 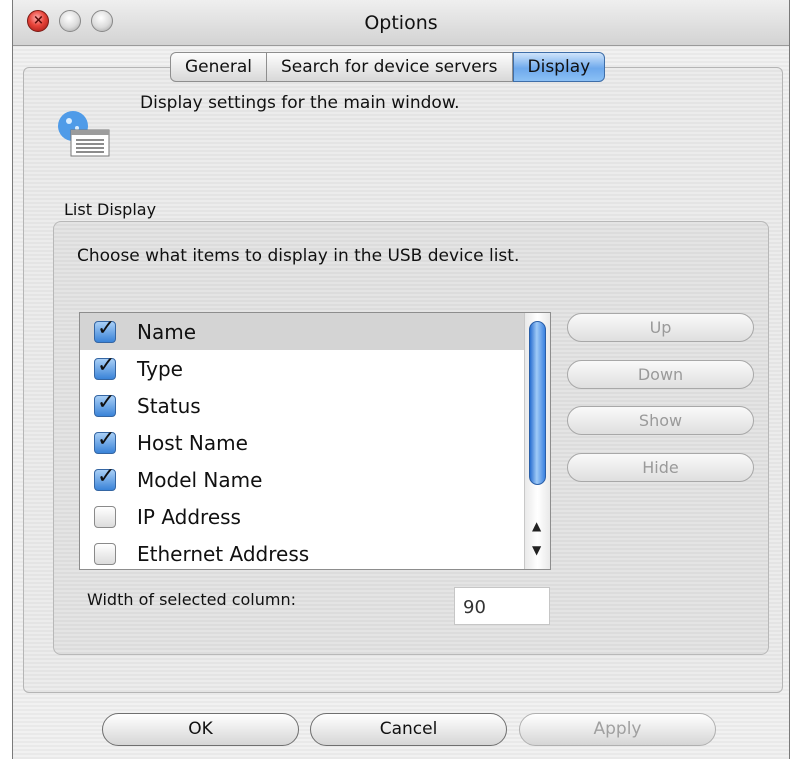 What do you see at coordinates (105, 553) in the screenshot?
I see `checkbox-ethernet-address` at bounding box center [105, 553].